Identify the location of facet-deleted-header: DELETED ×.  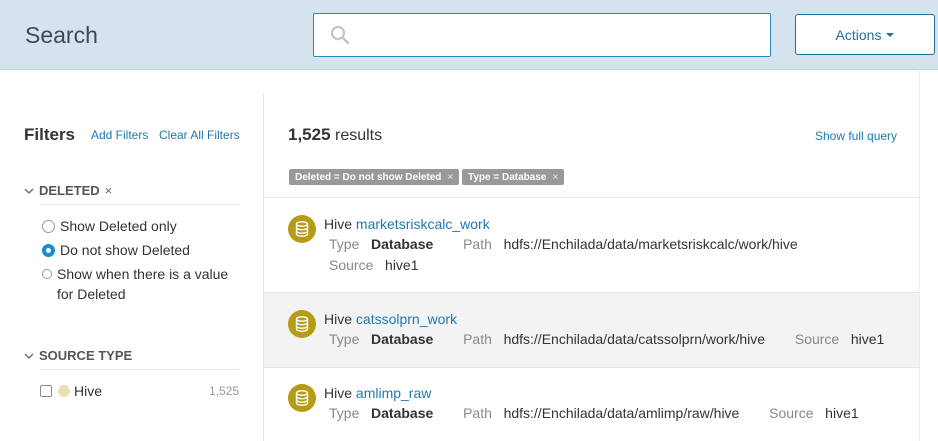
(68, 190).